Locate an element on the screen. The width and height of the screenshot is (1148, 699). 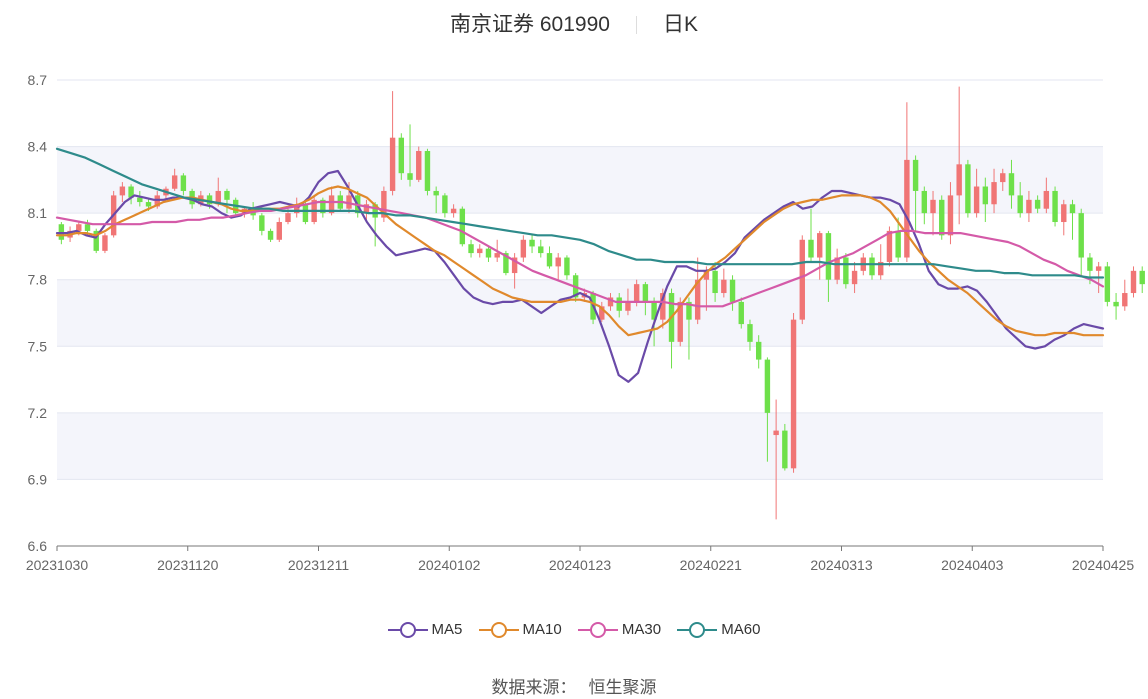
legend-label: MA10 is located at coordinates (542, 629).